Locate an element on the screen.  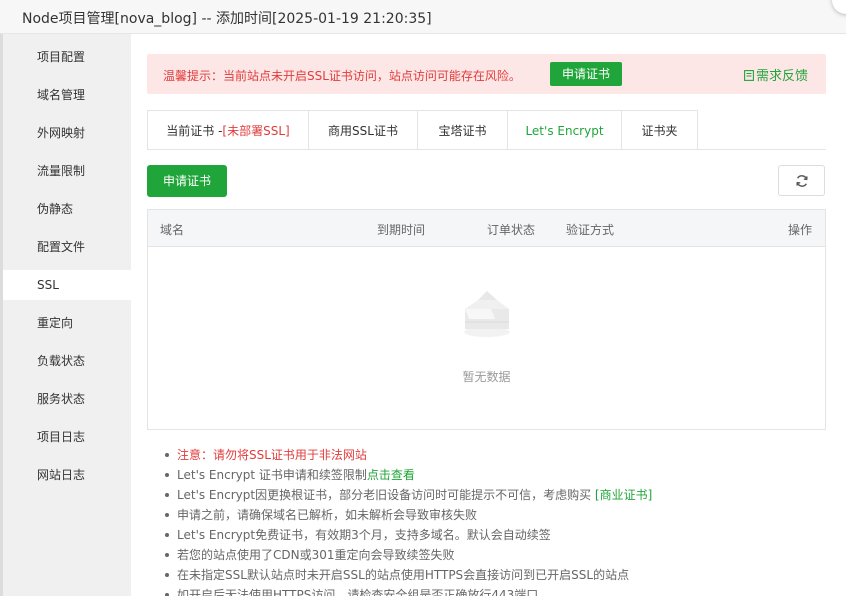
tab-letsencrypt: Let's Encrypt is located at coordinates (564, 130).